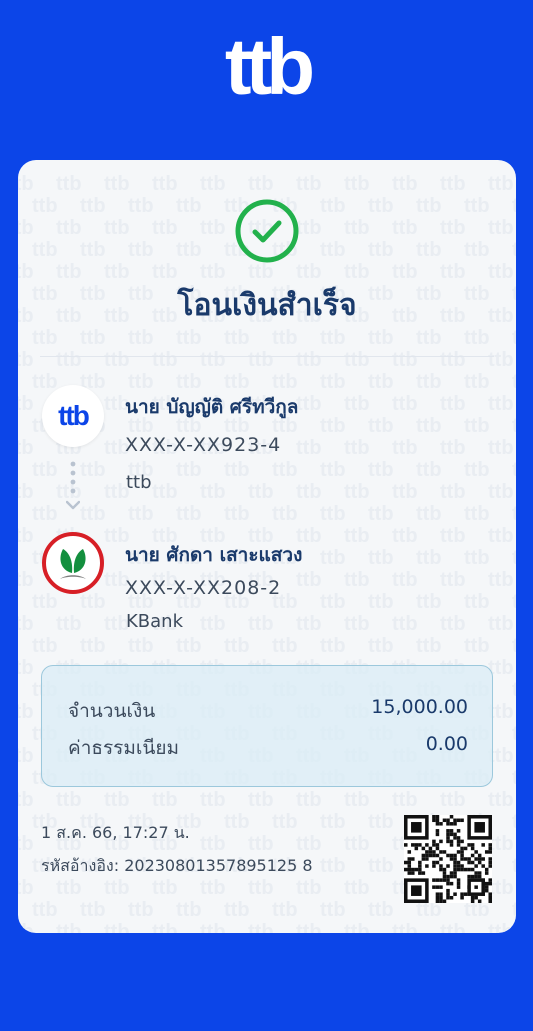 This screenshot has width=533, height=1031. I want to click on transfer-arrow-icon, so click(73, 485).